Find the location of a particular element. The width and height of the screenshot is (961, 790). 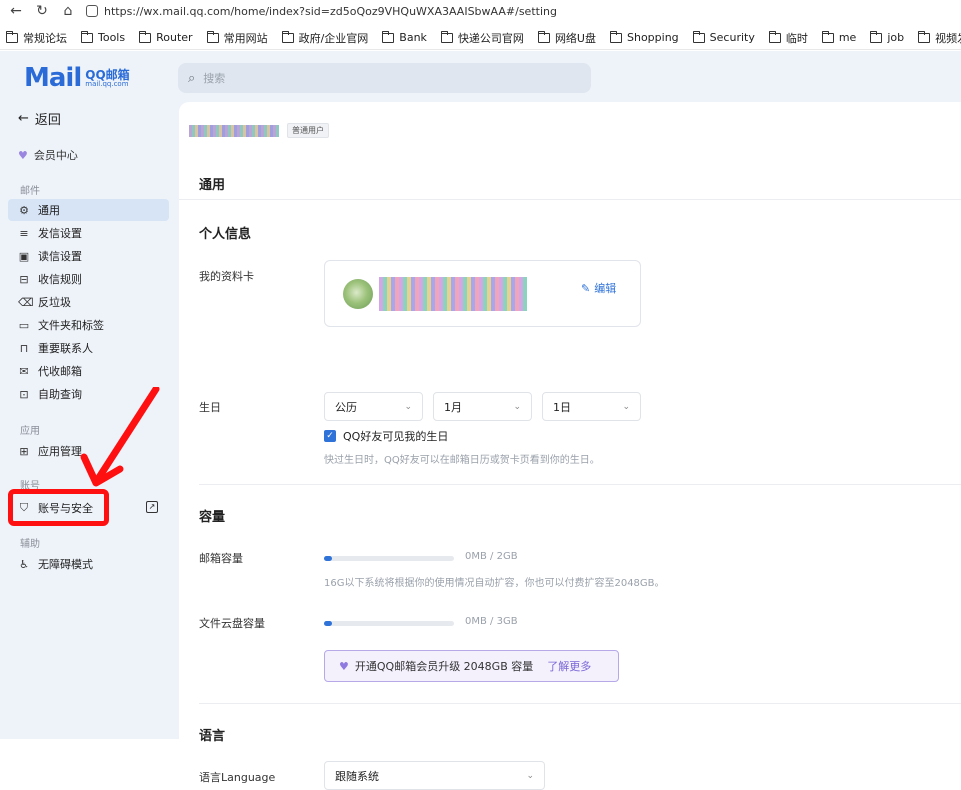

bookmark-folder: Router is located at coordinates (166, 37).